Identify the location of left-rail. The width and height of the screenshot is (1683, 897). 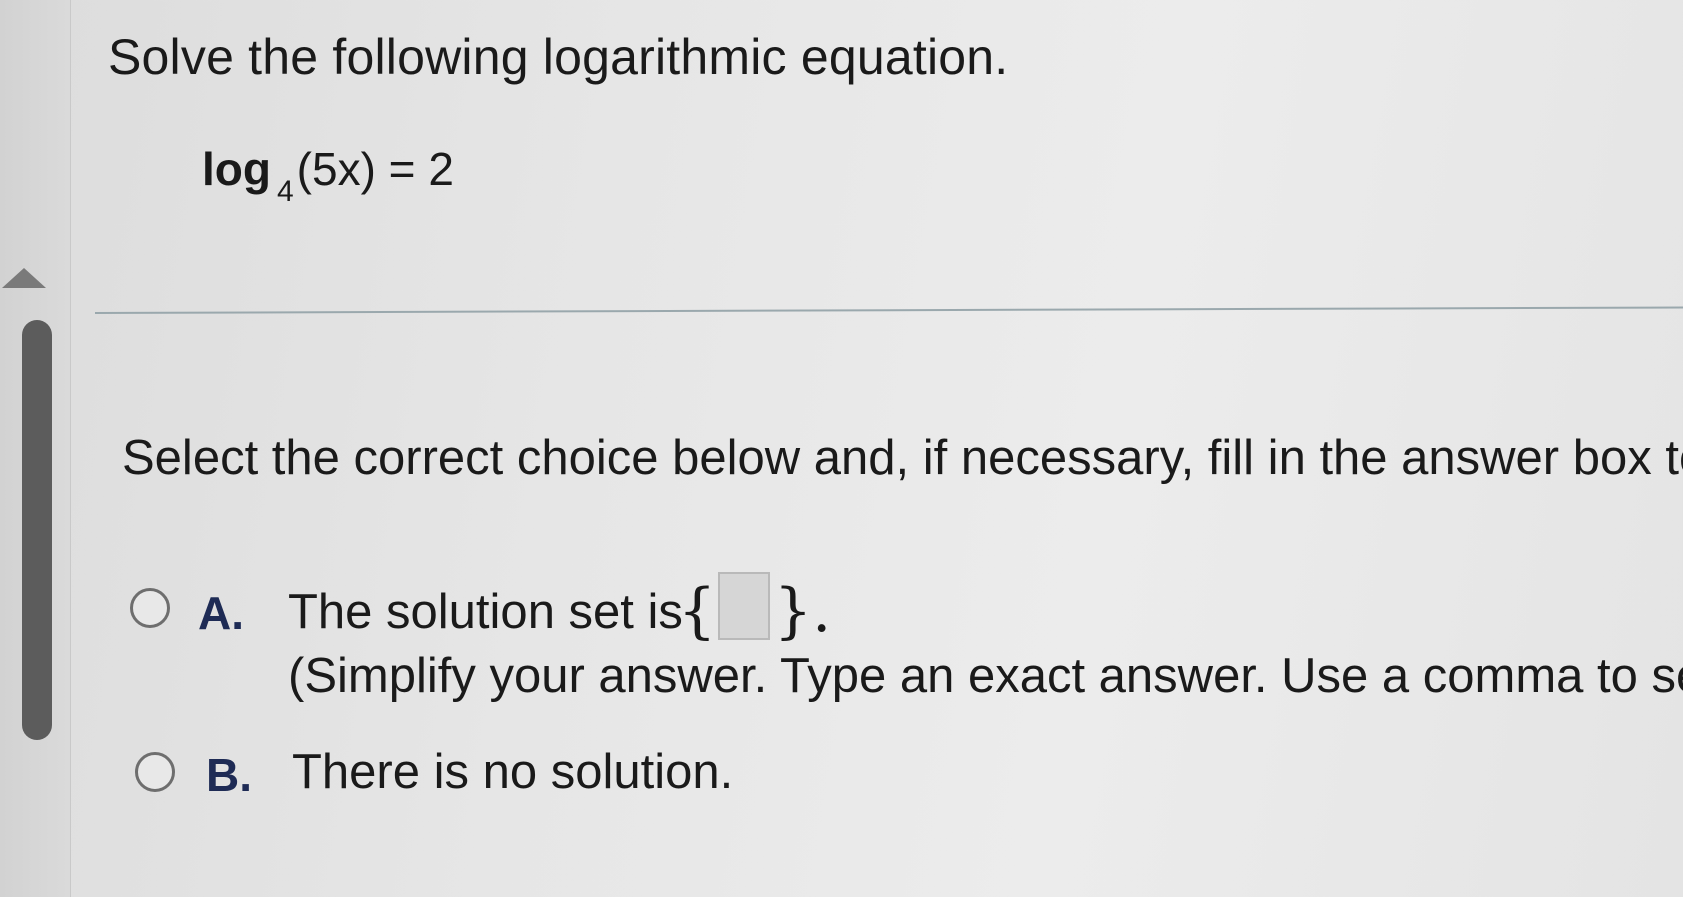
(35, 448).